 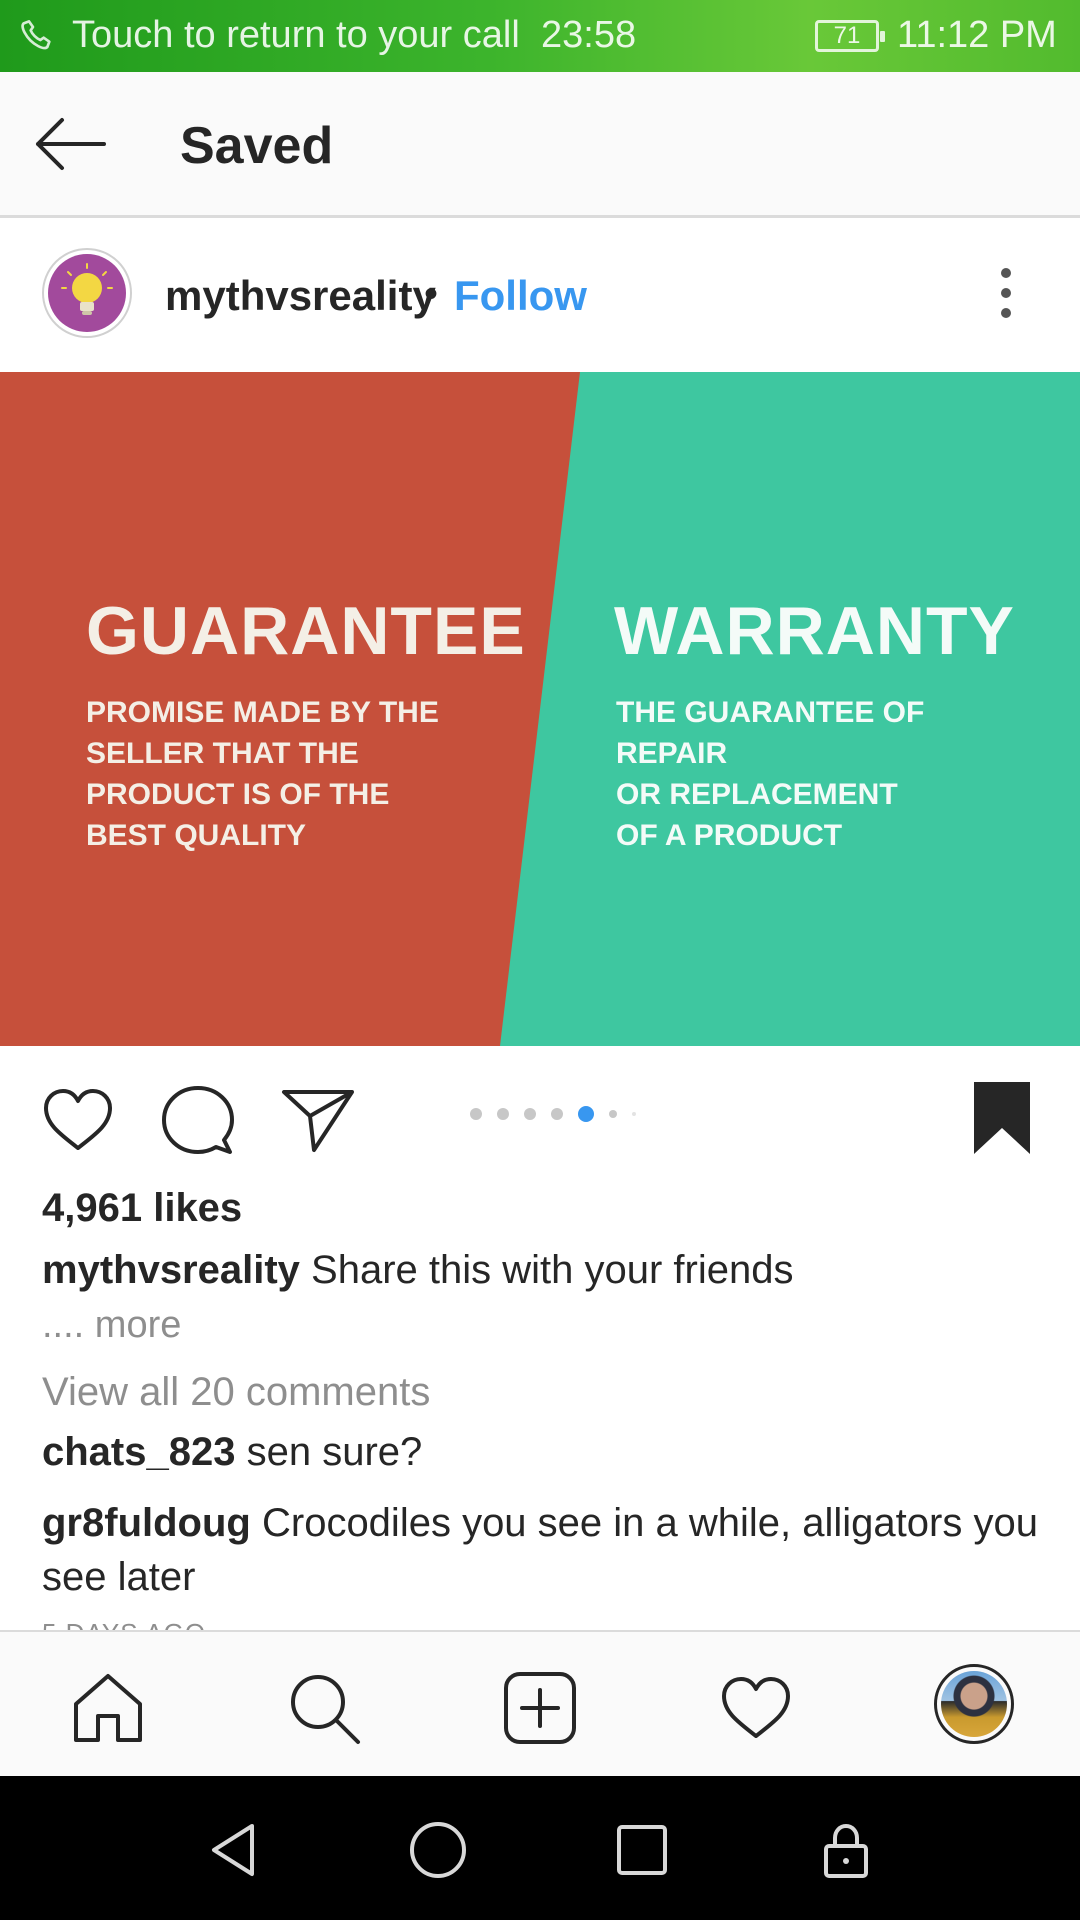 I want to click on image-left-line: SELLER THAT THE, so click(x=222, y=753).